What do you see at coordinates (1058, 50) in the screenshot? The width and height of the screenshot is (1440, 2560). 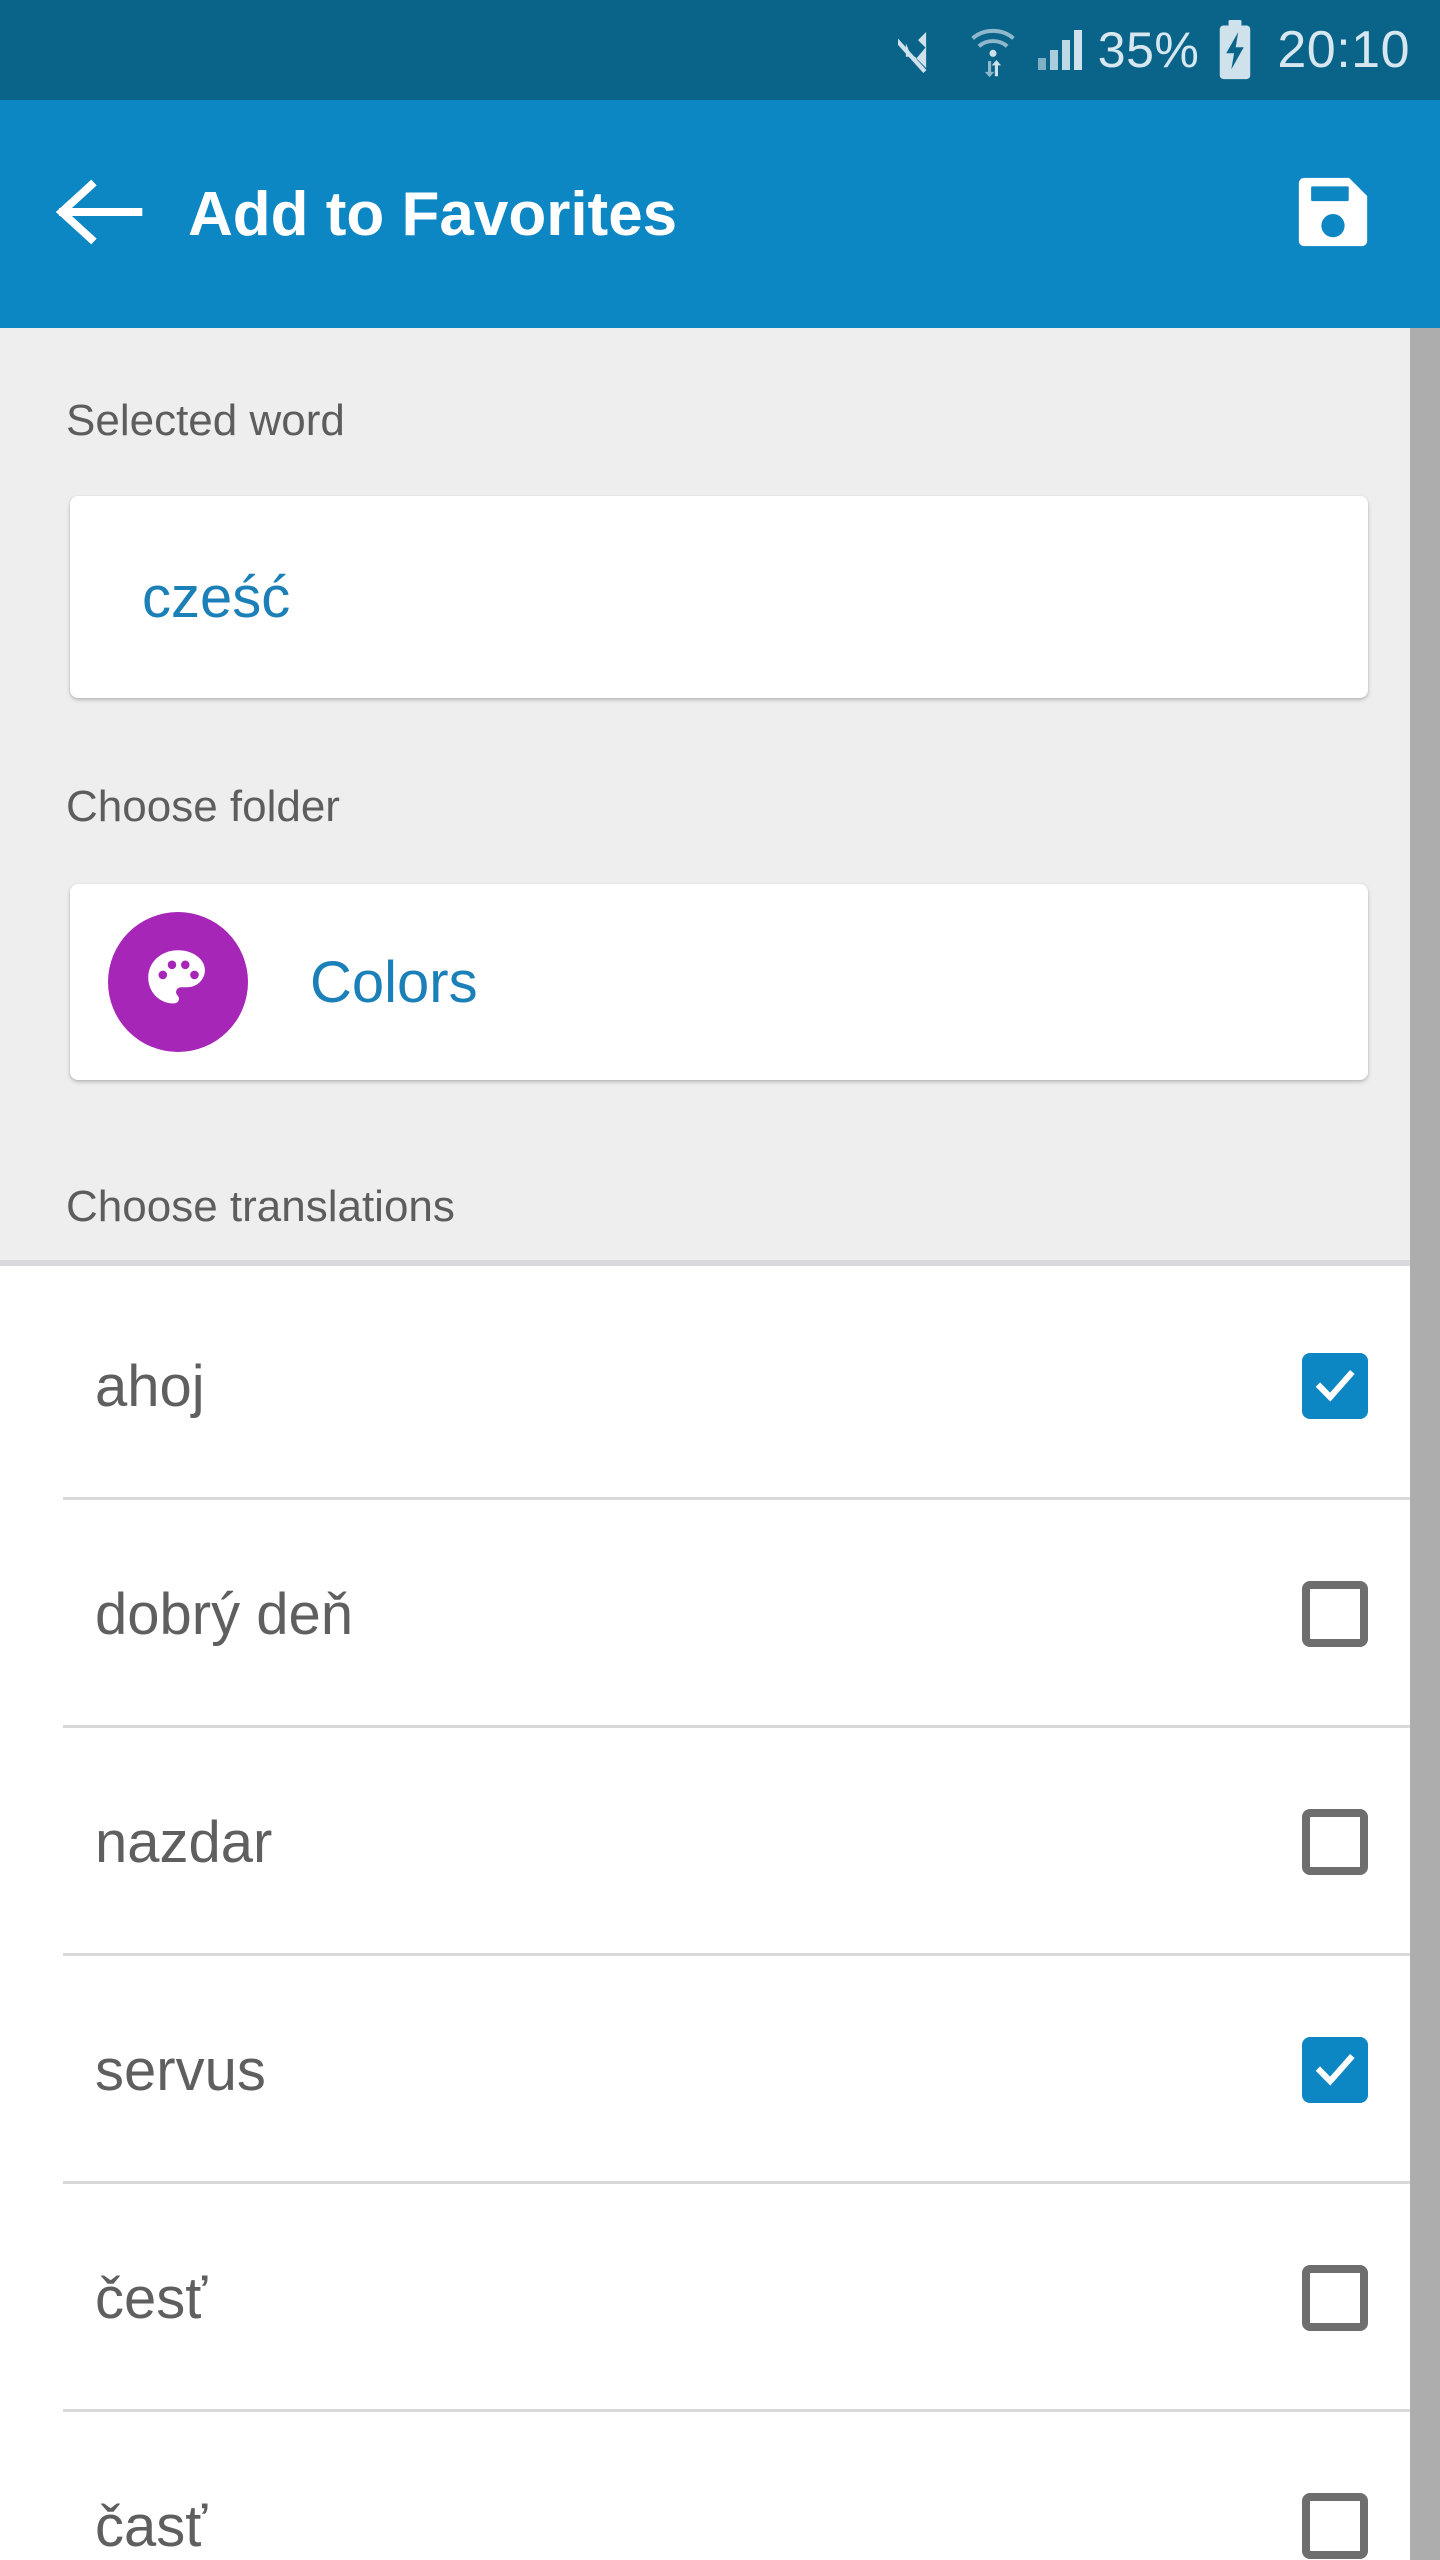 I see `signal-icon` at bounding box center [1058, 50].